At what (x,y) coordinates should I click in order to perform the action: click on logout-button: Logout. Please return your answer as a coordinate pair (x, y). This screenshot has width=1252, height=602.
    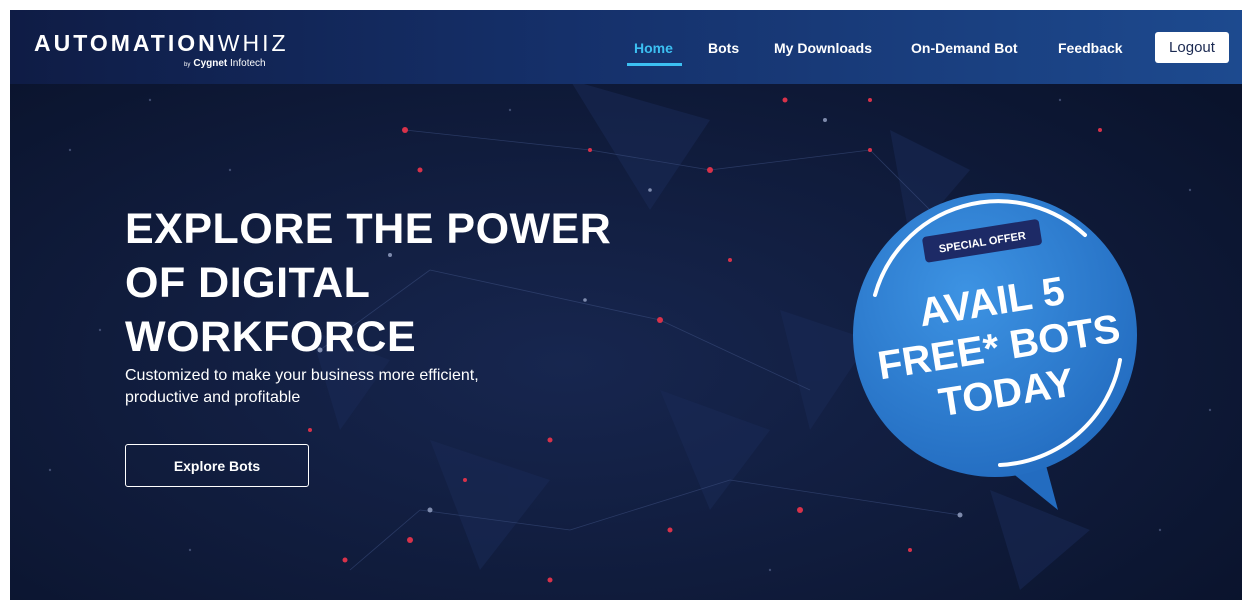
    Looking at the image, I should click on (1192, 47).